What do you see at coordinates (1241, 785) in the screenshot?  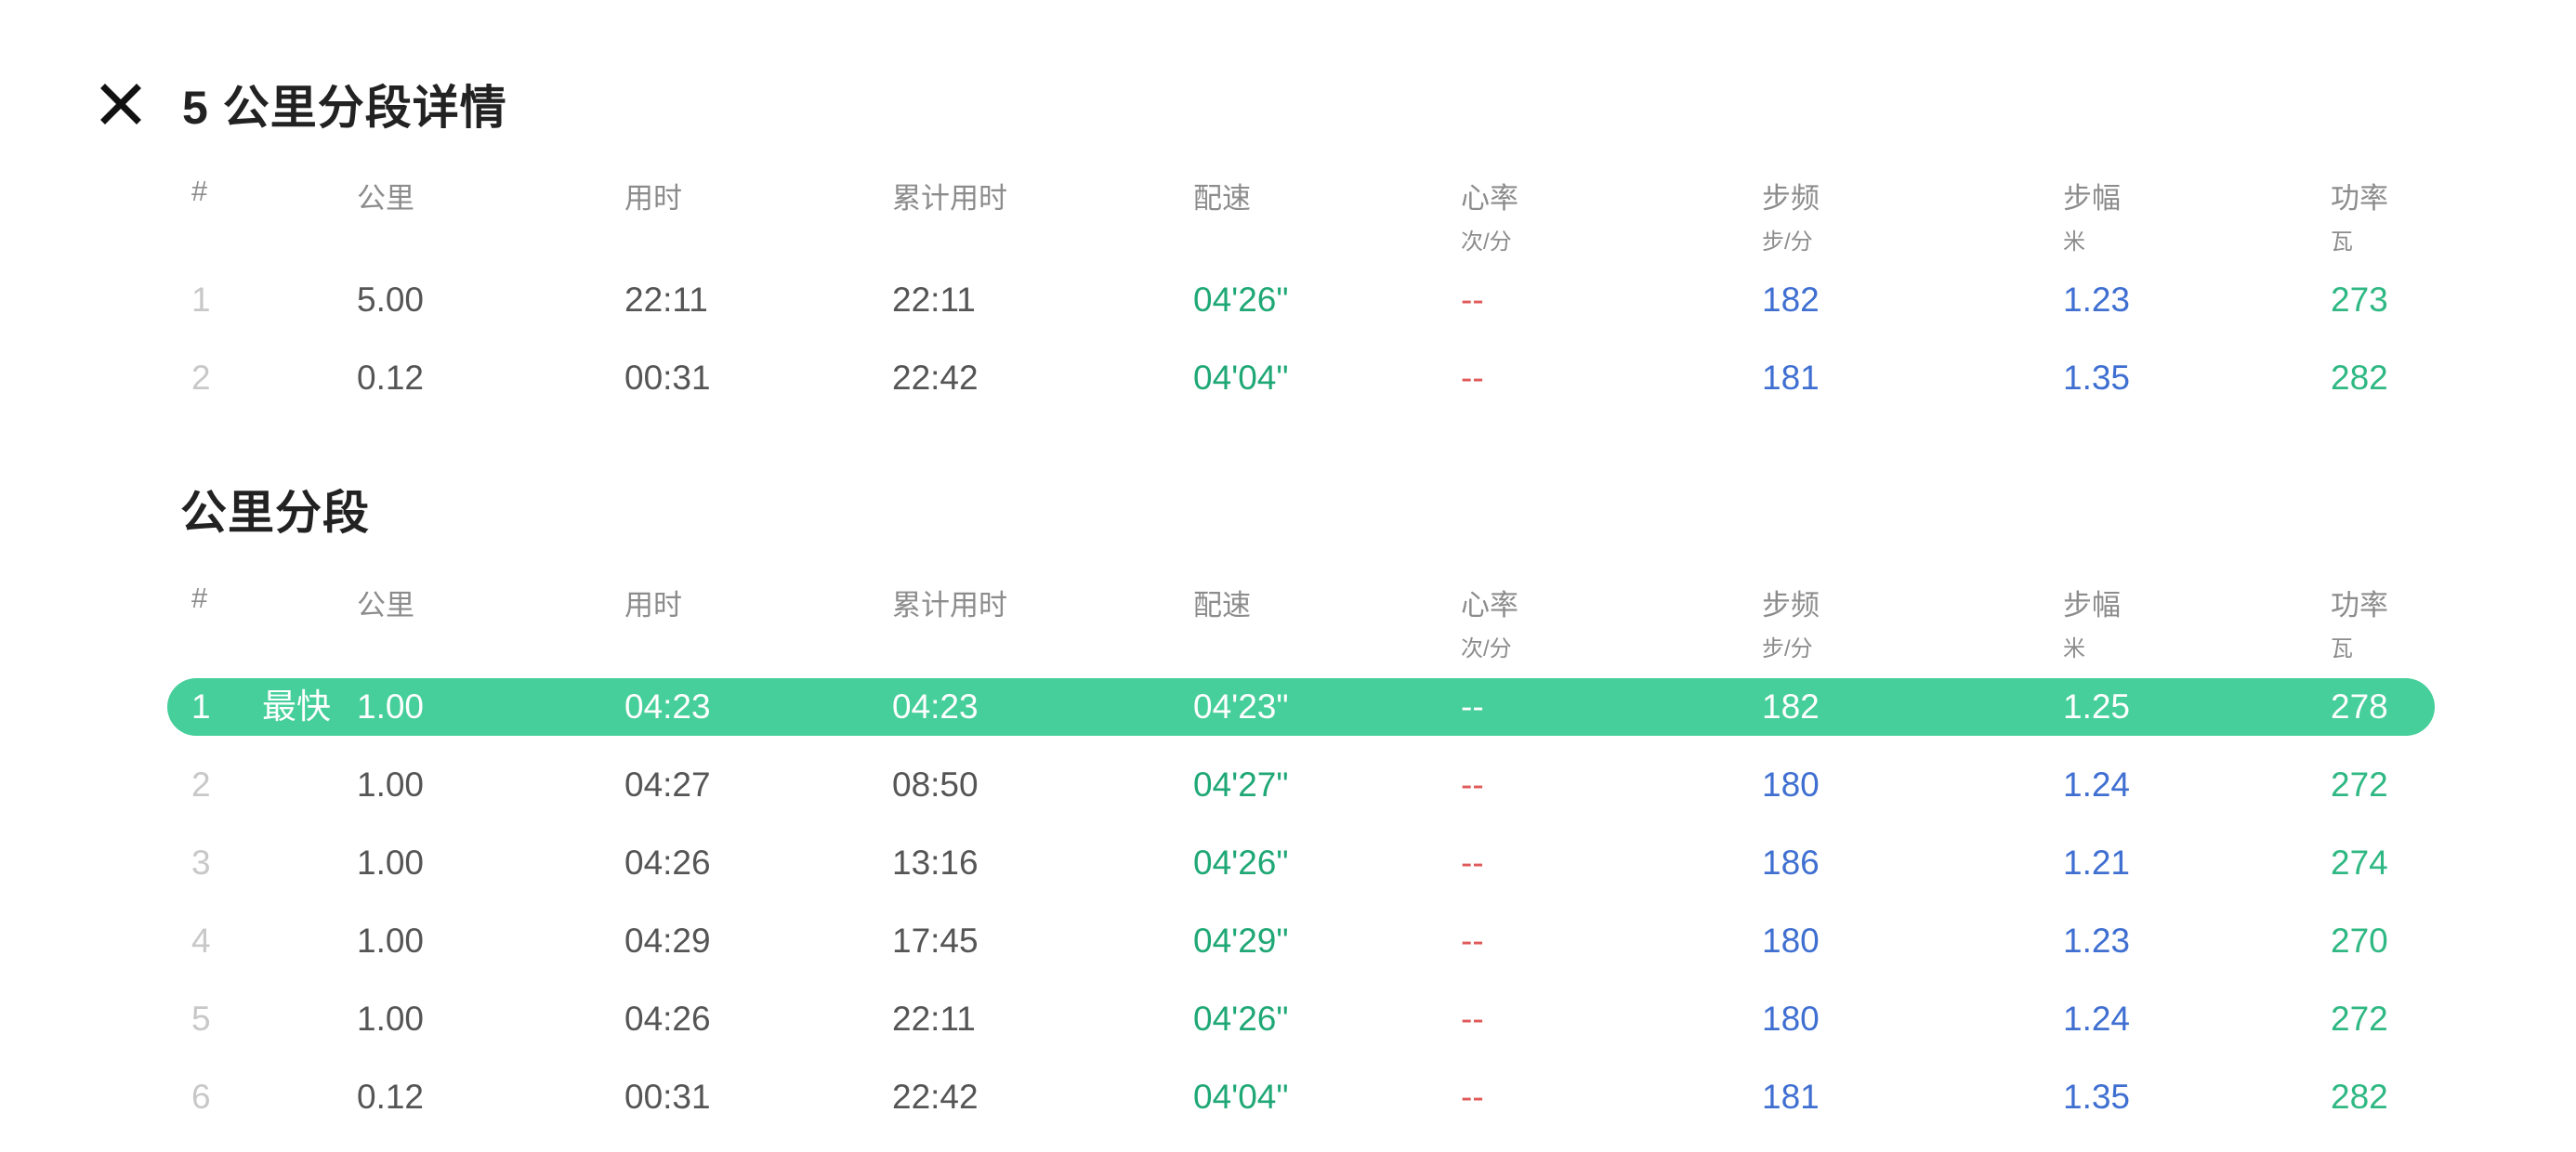 I see `cell-pace: 04'27"` at bounding box center [1241, 785].